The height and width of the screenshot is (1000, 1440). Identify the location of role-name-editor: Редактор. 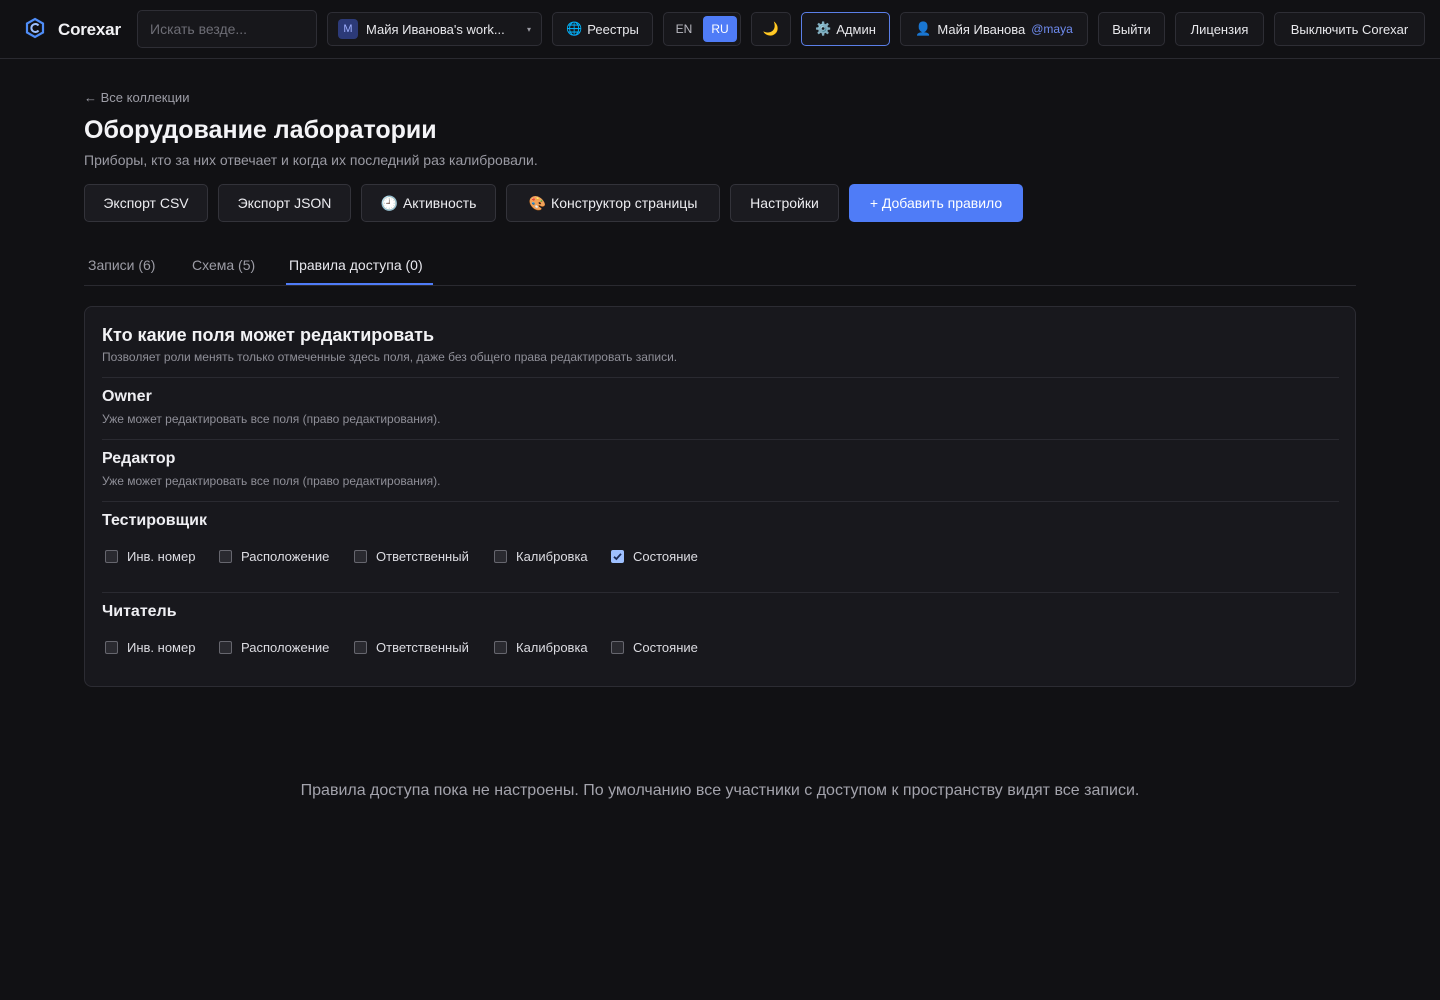
(139, 458).